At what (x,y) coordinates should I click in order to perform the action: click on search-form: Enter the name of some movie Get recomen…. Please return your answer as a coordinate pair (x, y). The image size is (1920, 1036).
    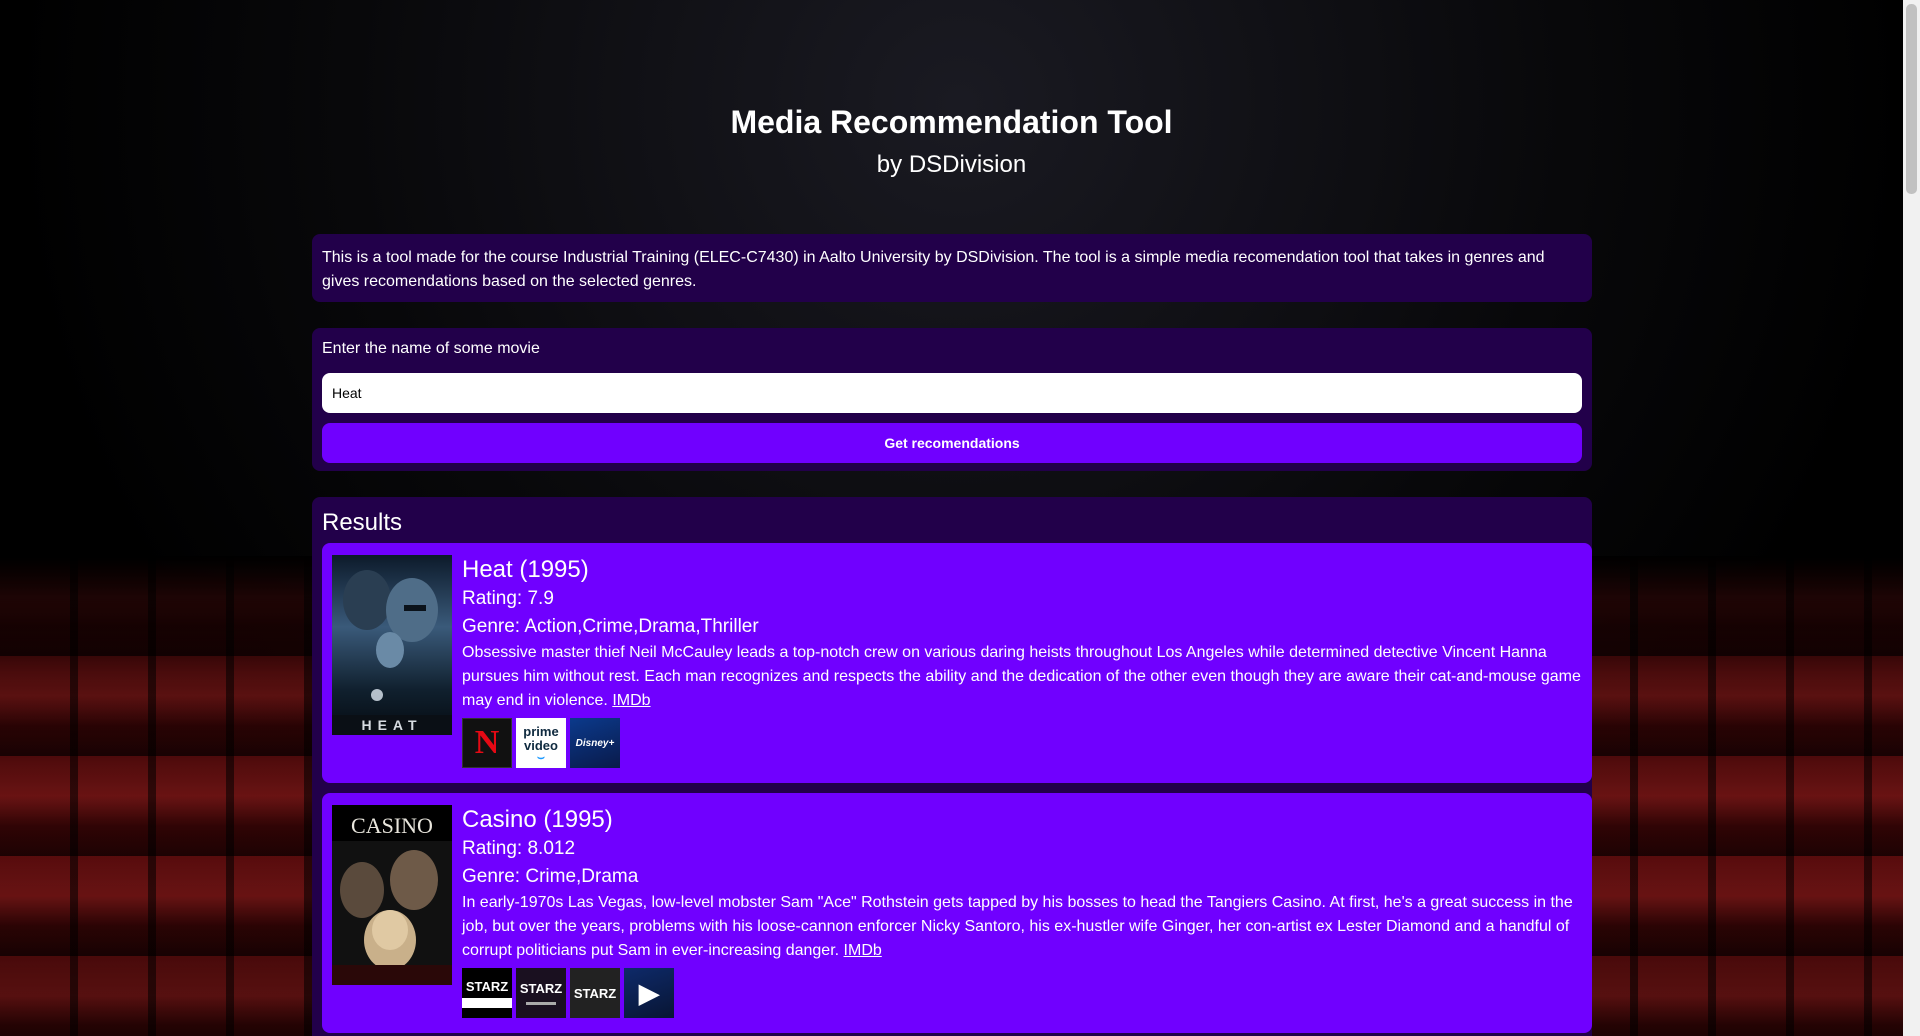
    Looking at the image, I should click on (952, 399).